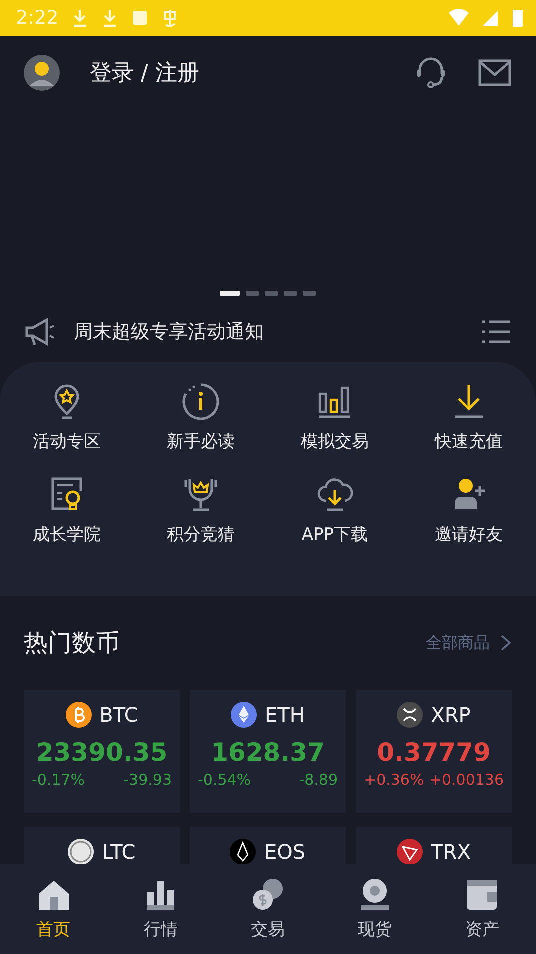  What do you see at coordinates (37, 18) in the screenshot?
I see `status-time: 2:22` at bounding box center [37, 18].